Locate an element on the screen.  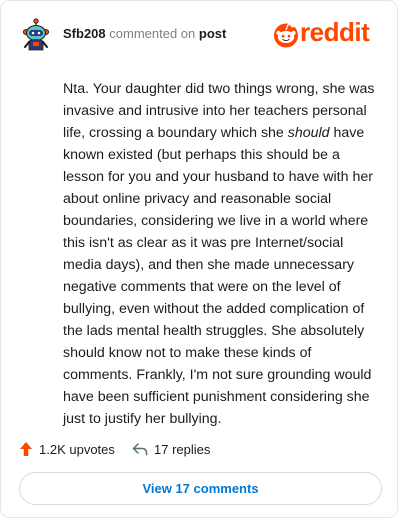
upvote-arrow-icon is located at coordinates (26, 449).